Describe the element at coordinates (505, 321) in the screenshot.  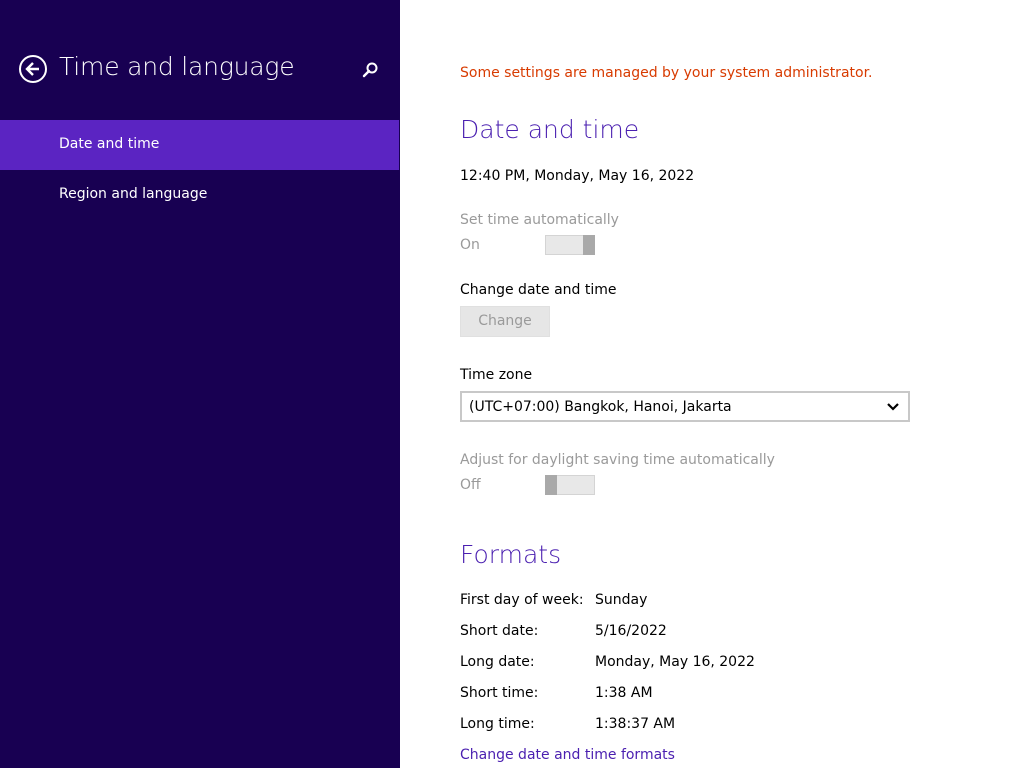
I see `change-button: Change` at that location.